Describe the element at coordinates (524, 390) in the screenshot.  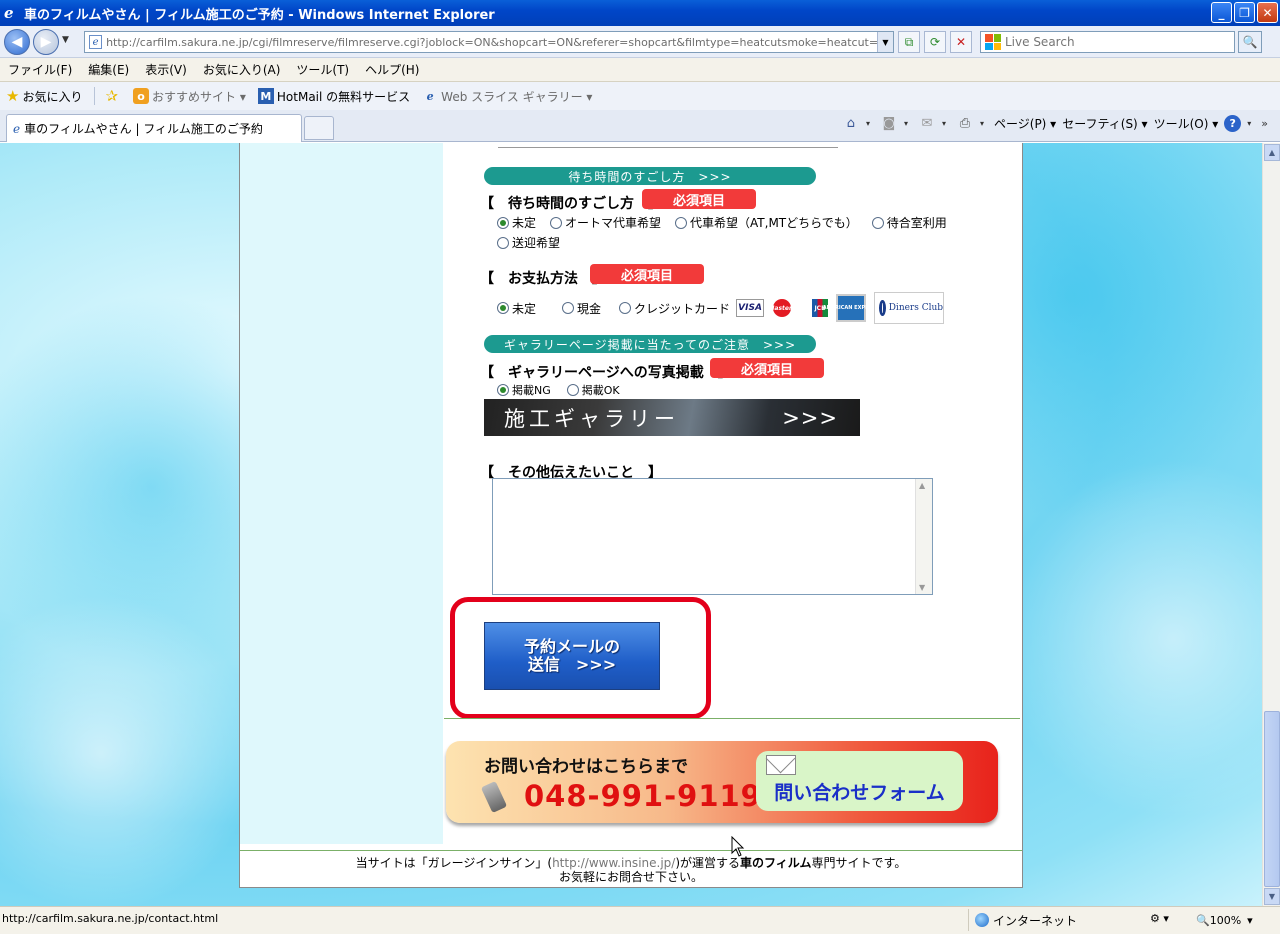
I see `gallery-option-ng: 掲載NG` at that location.